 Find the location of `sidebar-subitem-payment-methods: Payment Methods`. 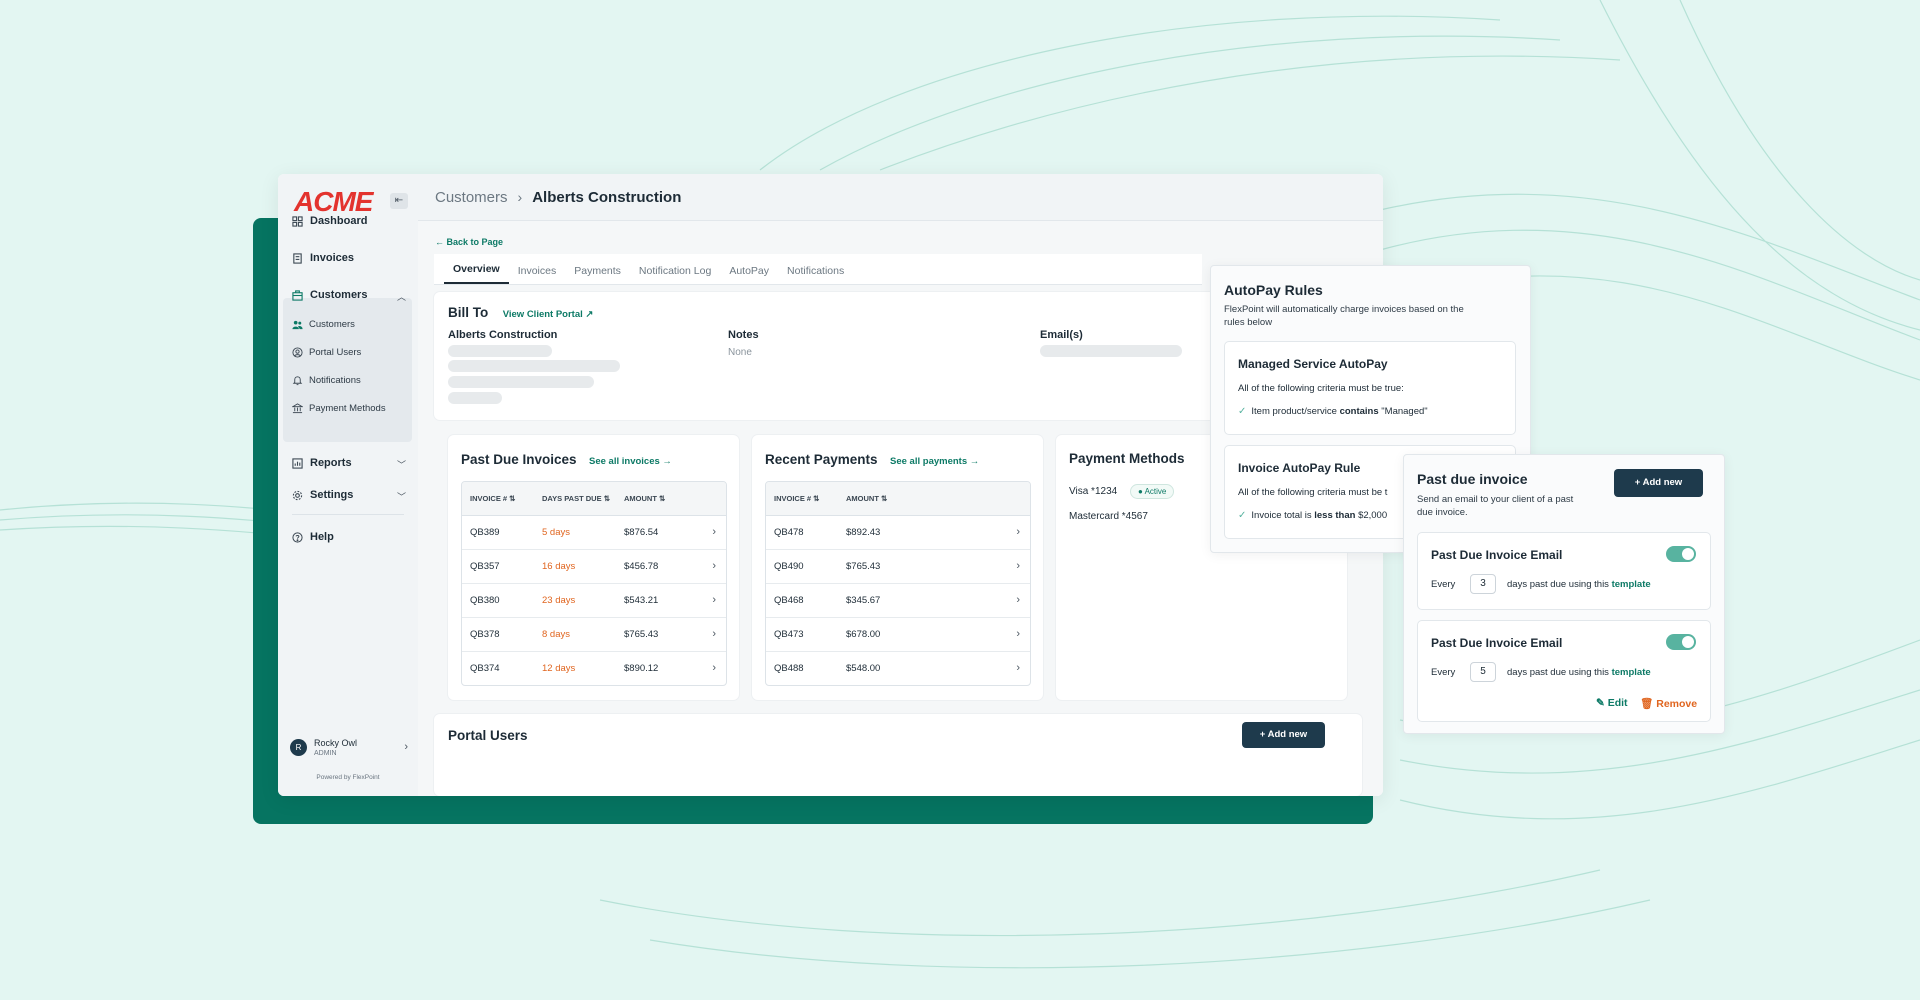

sidebar-subitem-payment-methods: Payment Methods is located at coordinates (339, 408).